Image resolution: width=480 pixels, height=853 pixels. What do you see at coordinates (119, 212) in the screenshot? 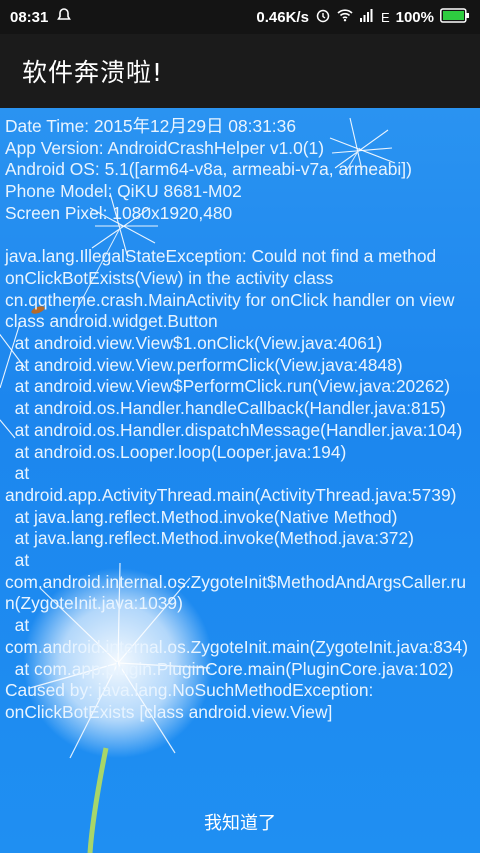
I see `crash-log-line: Screen Pixel: 1080x1920,480` at bounding box center [119, 212].